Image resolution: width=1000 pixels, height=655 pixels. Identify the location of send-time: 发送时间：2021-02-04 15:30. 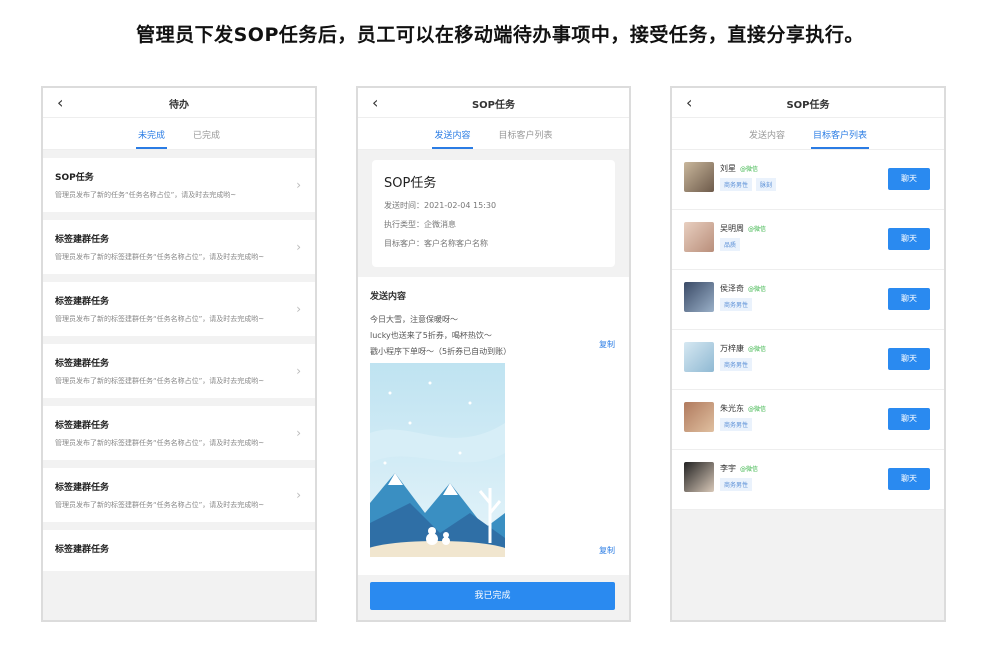
(440, 205).